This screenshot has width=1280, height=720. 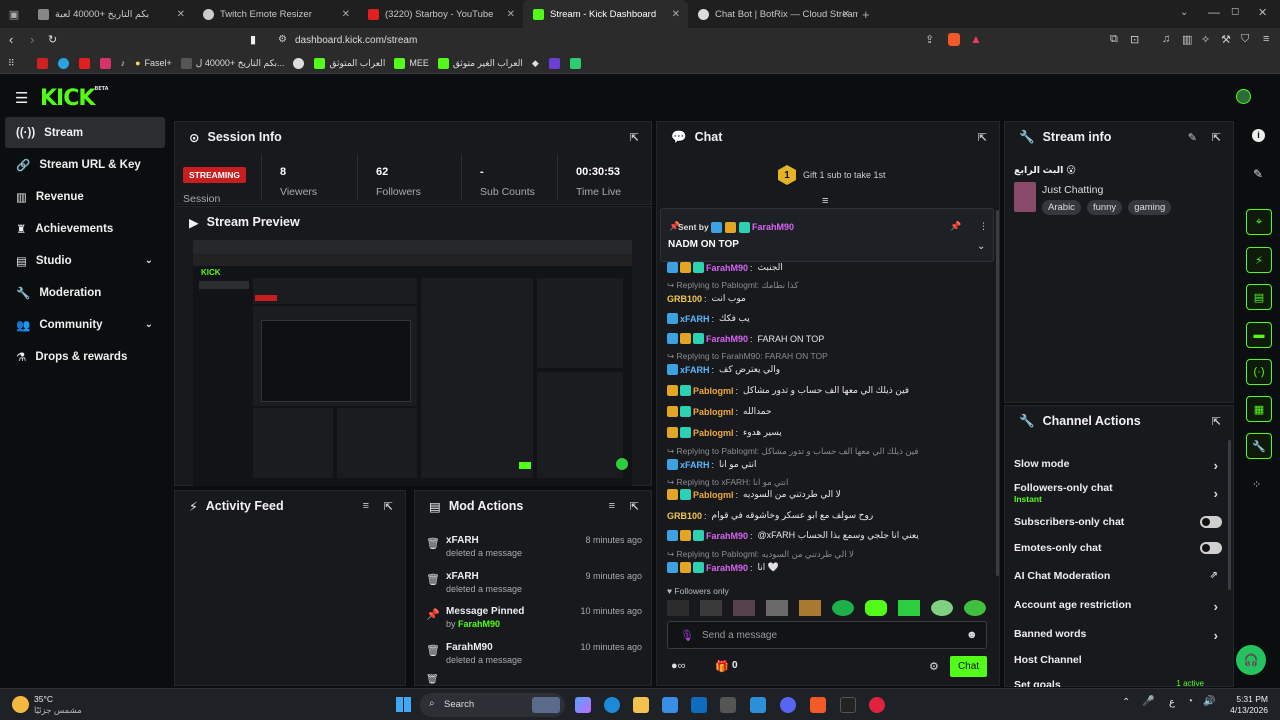 I want to click on sidebar-item-stream-url-key: 🔗 Stream URL & Key, so click(x=85, y=164).